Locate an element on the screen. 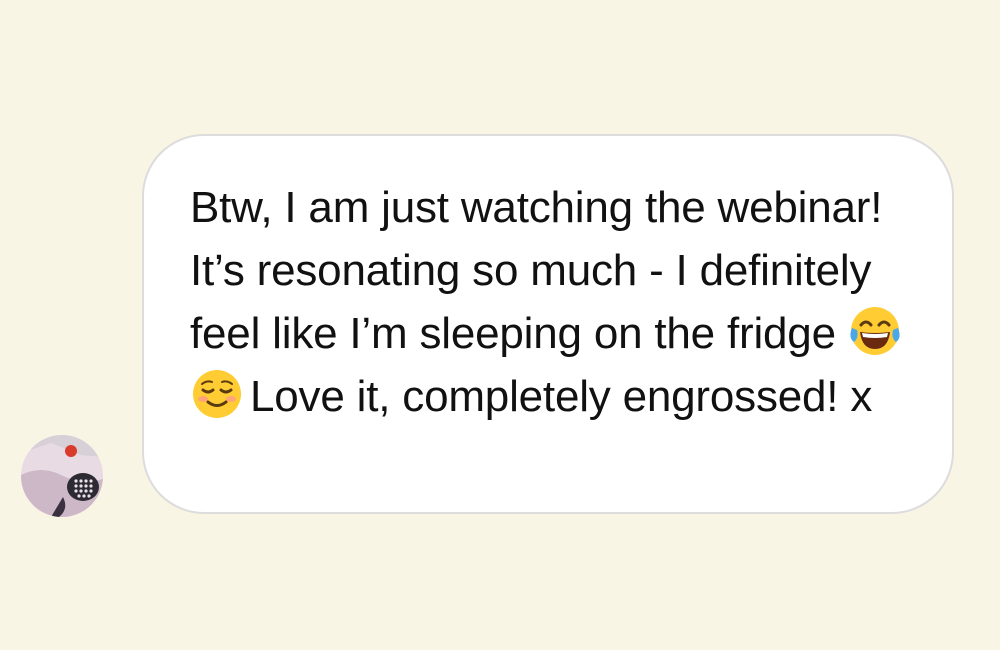  message-text-part-2: Love it, completely engrossed! x is located at coordinates (561, 396).